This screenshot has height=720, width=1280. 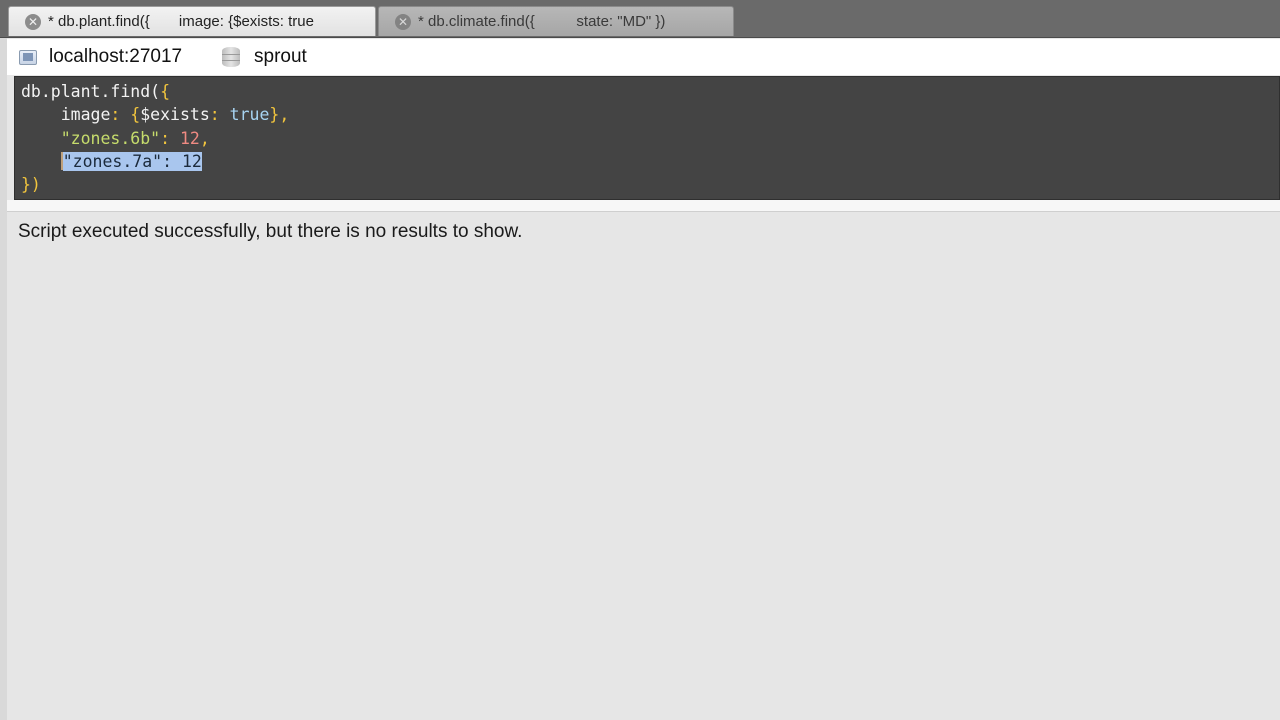 I want to click on code-line-3: "zones.6b": 12,, so click(x=647, y=138).